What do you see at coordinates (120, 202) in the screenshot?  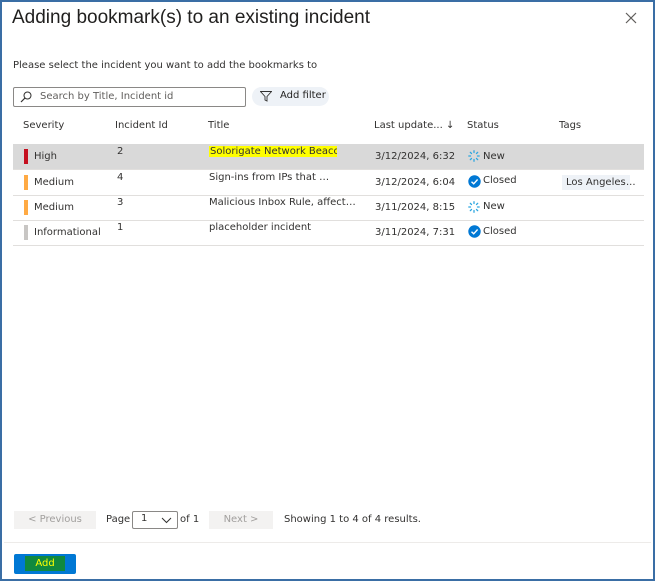 I see `incident-id-cell: 3` at bounding box center [120, 202].